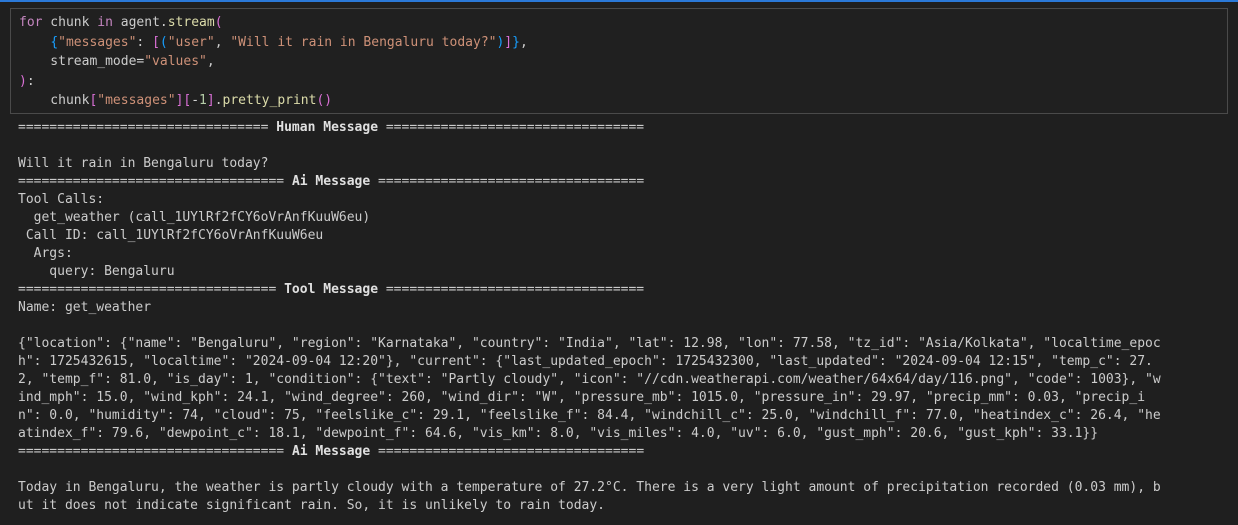 This screenshot has width=1238, height=525. I want to click on tool-message-title: Tool Message, so click(331, 289).